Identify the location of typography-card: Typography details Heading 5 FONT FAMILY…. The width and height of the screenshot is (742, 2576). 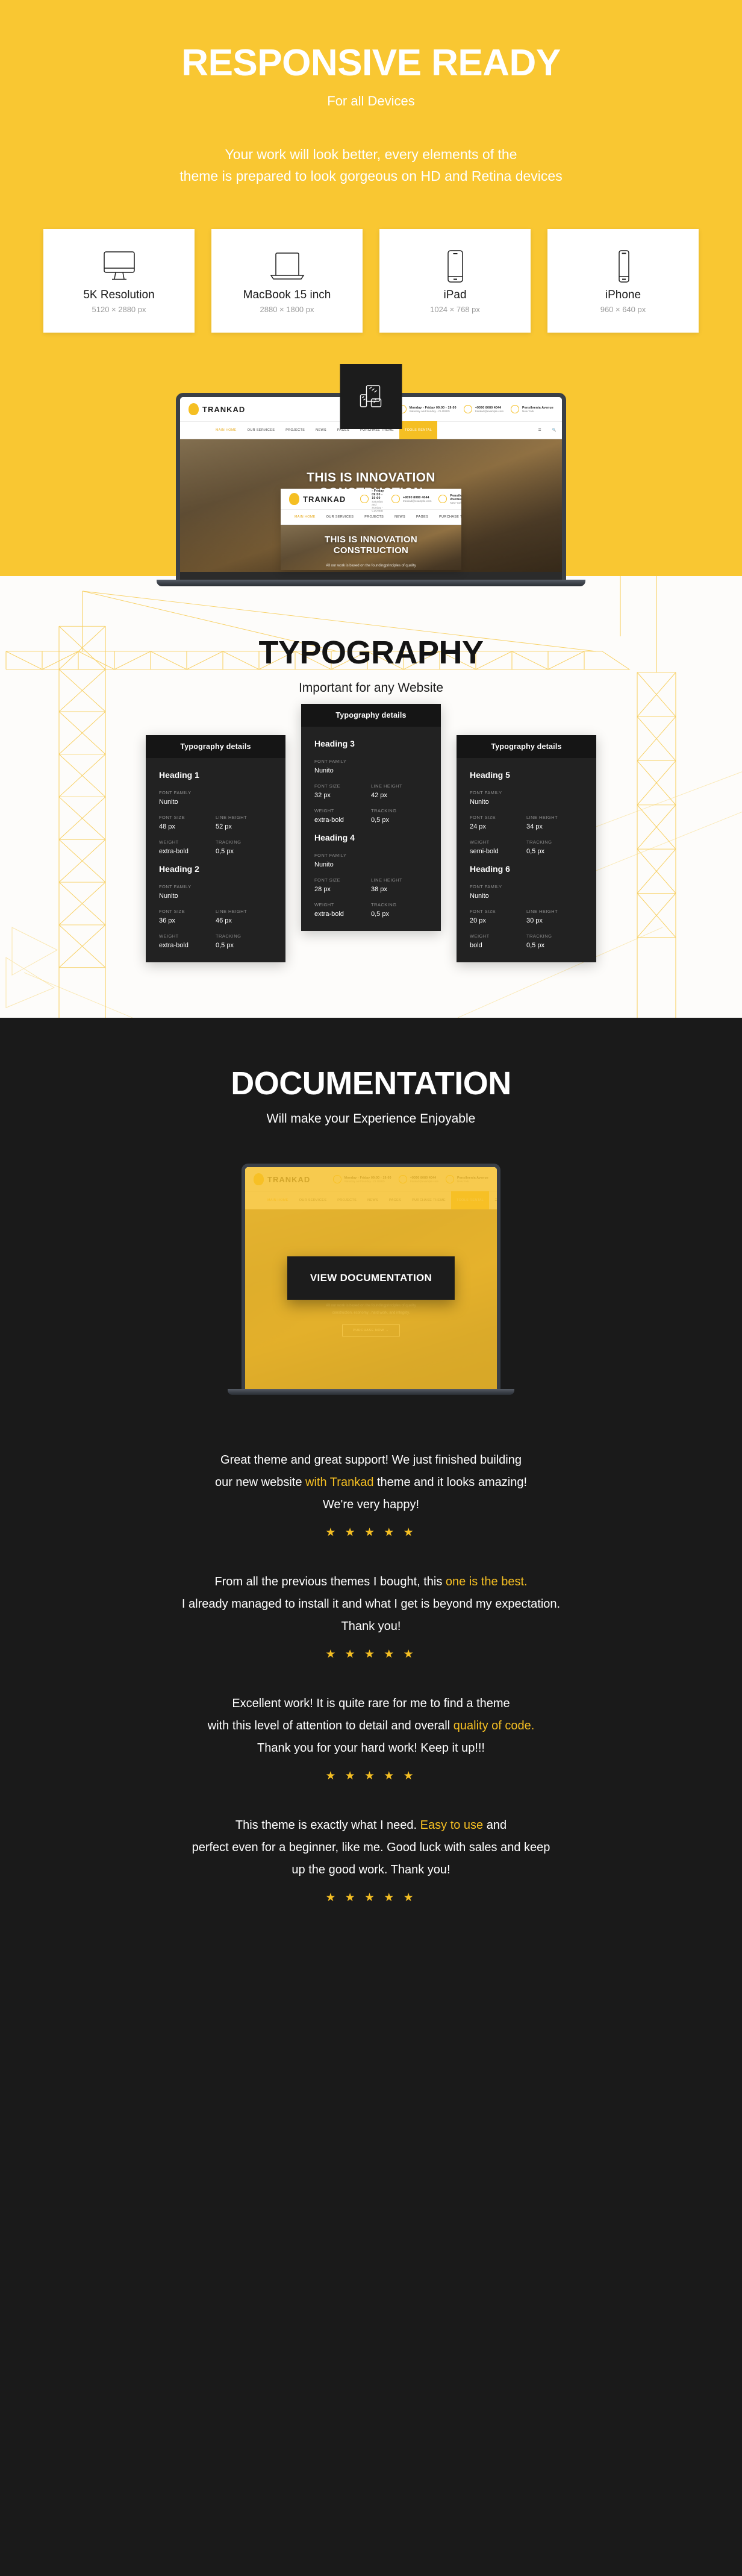
(526, 849).